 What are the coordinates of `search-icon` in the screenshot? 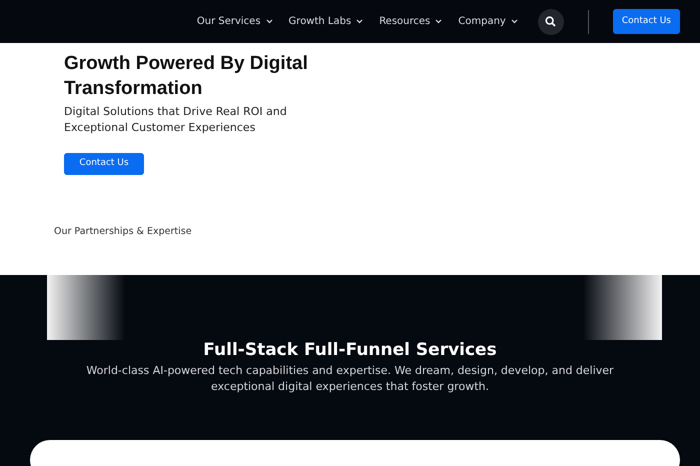 It's located at (550, 21).